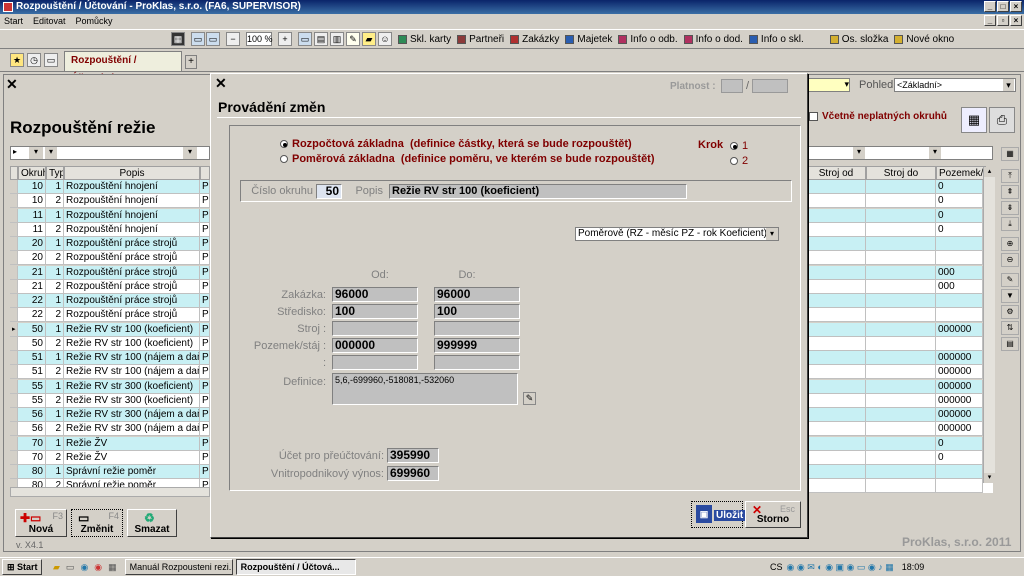 This screenshot has width=1024, height=576. Describe the element at coordinates (110, 372) in the screenshot. I see `table-row: 512Režie RV str 100 (nájem a daňPi` at that location.